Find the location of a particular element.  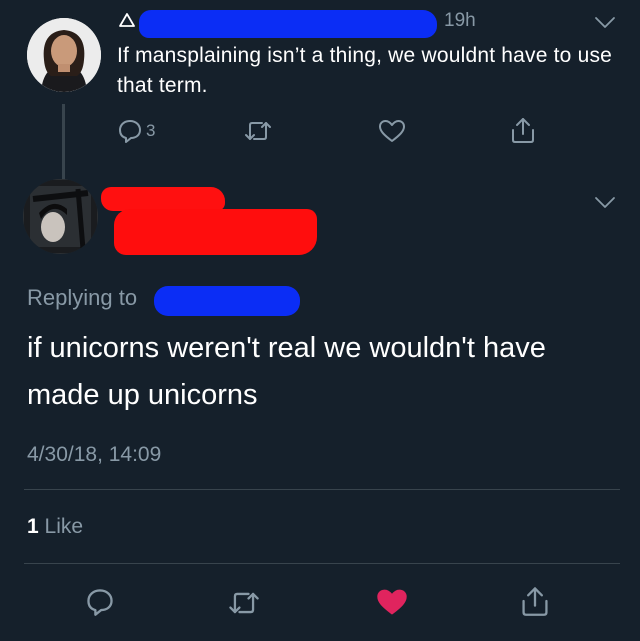

likes-count: 1 Like is located at coordinates (55, 527).